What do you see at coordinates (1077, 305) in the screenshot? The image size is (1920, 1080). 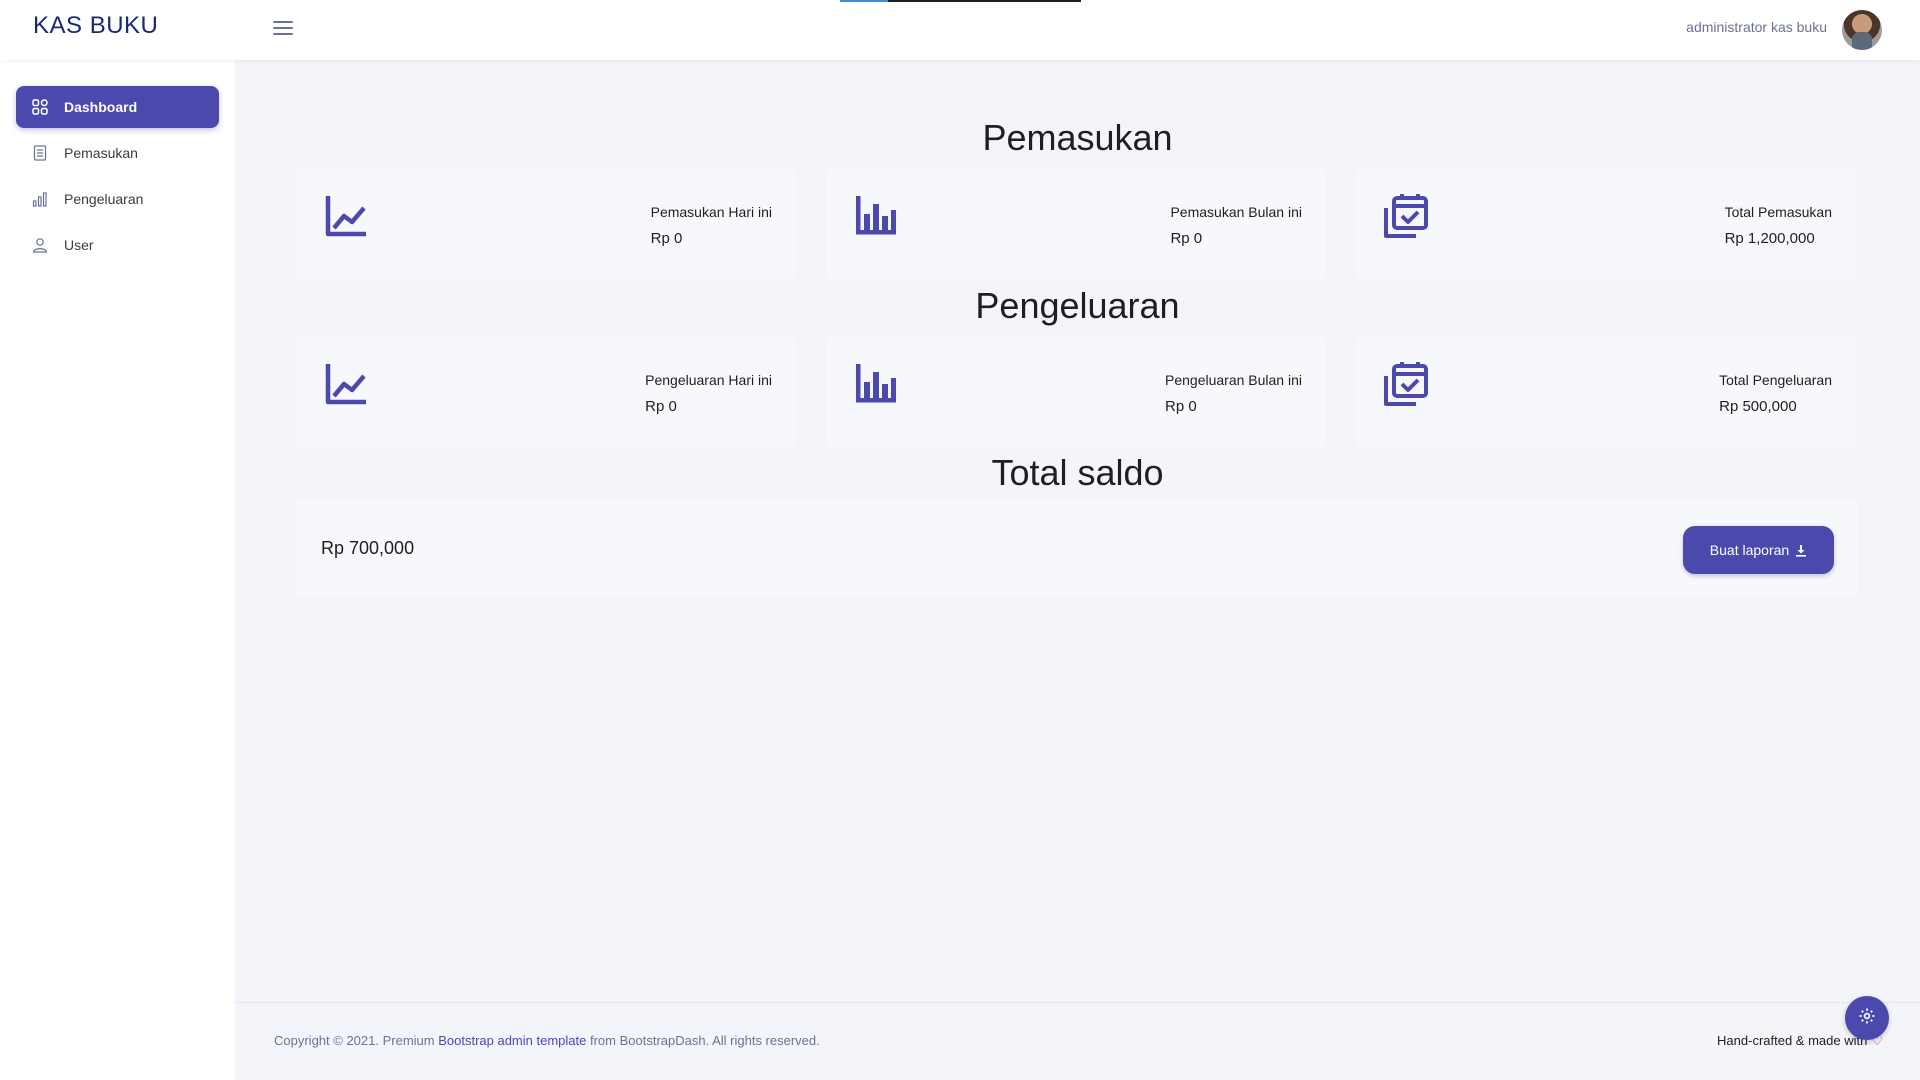 I see `section-title-pengeluaran: Pengeluaran` at bounding box center [1077, 305].